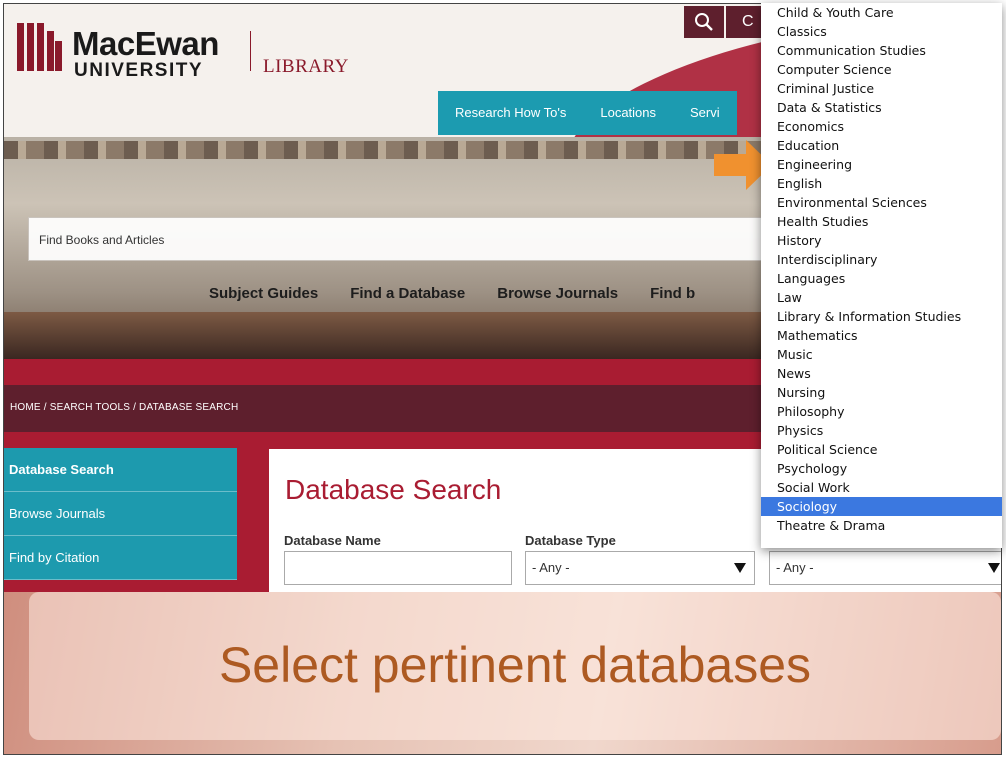 The width and height of the screenshot is (1006, 759). I want to click on dropdown-option: Computer Science, so click(881, 69).